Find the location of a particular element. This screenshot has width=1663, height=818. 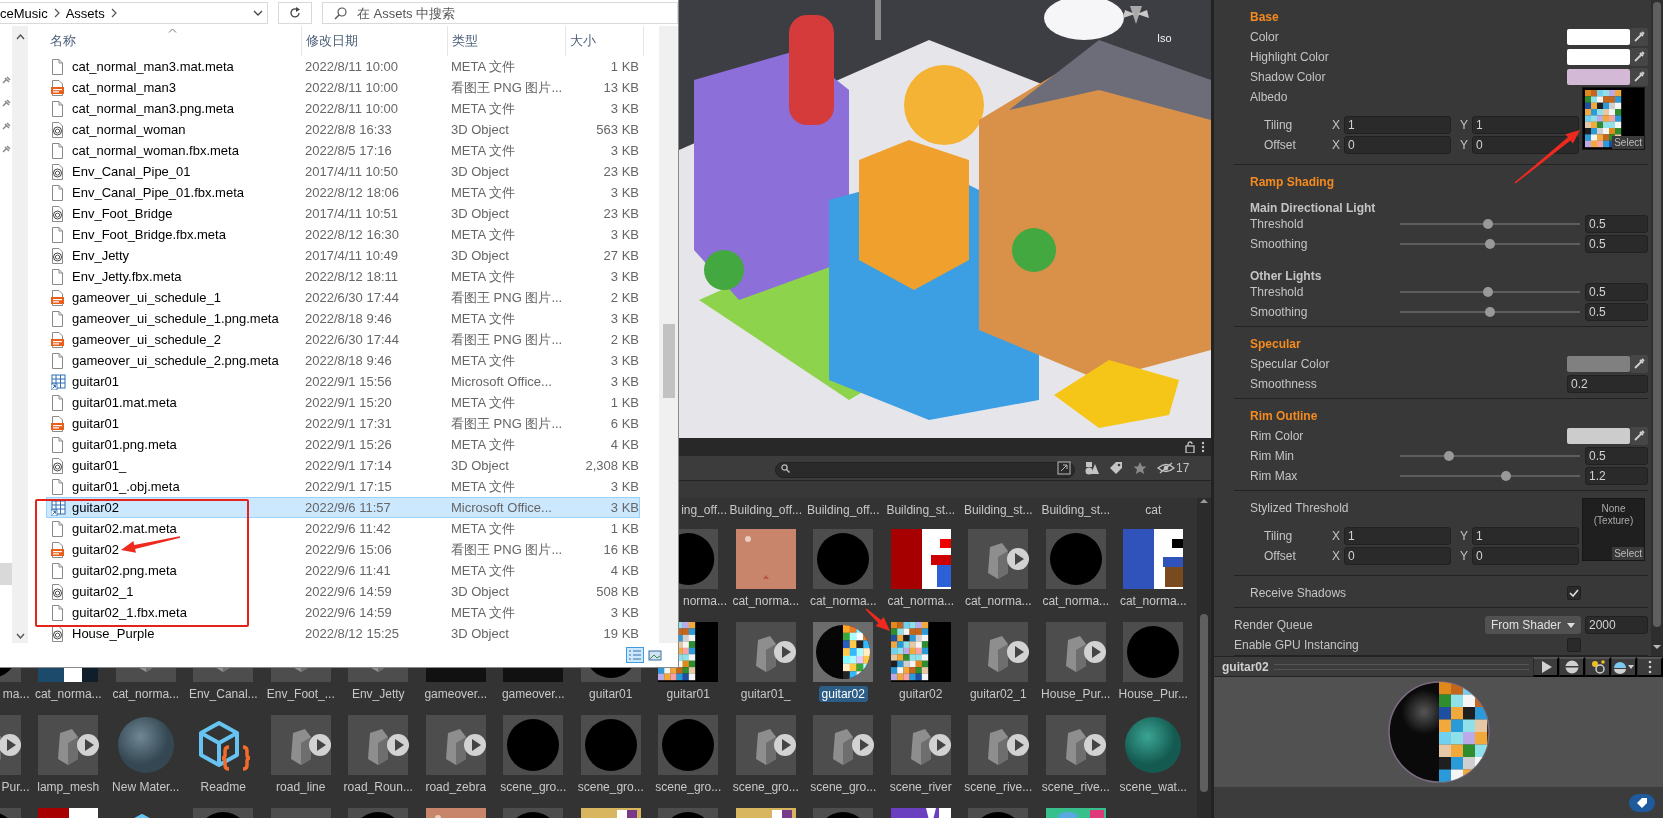

asset-name: Env_Jetty is located at coordinates (378, 694).